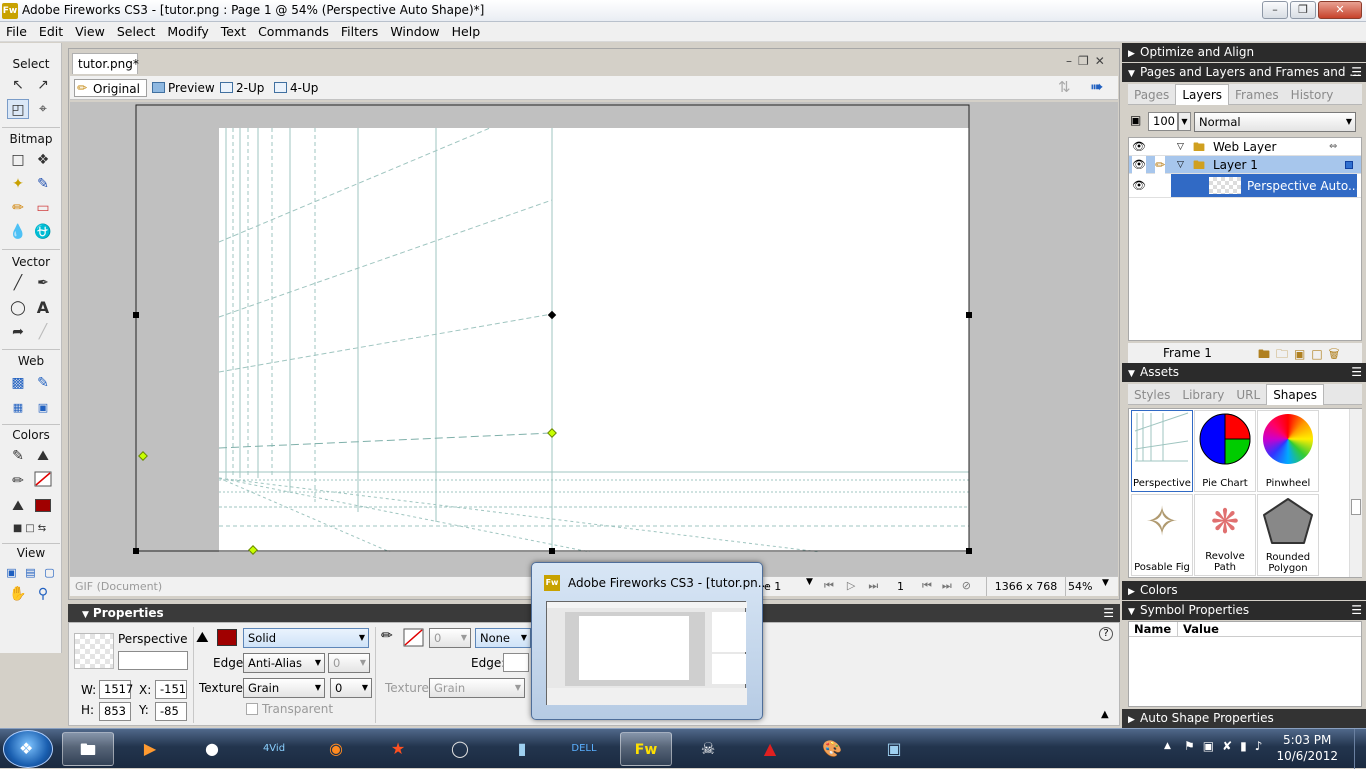  I want to click on close-button: ✕, so click(1340, 10).